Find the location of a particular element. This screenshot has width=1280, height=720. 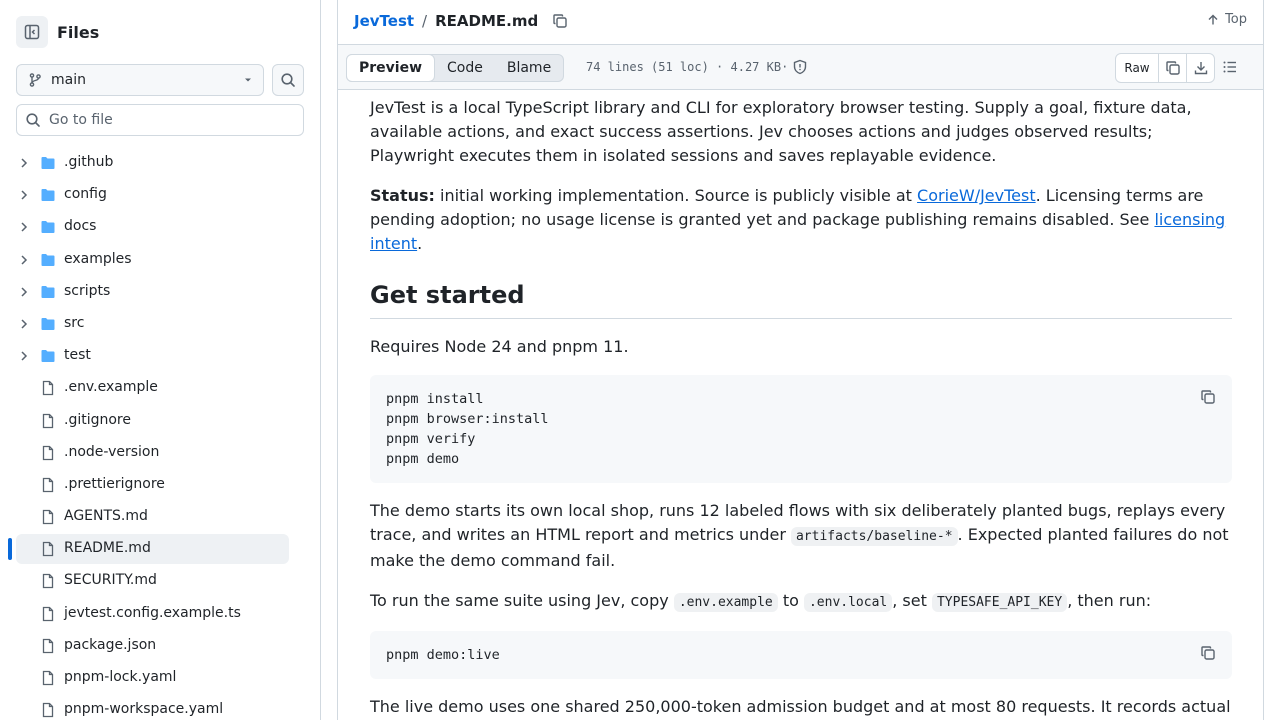

shield-icon is located at coordinates (800, 67).